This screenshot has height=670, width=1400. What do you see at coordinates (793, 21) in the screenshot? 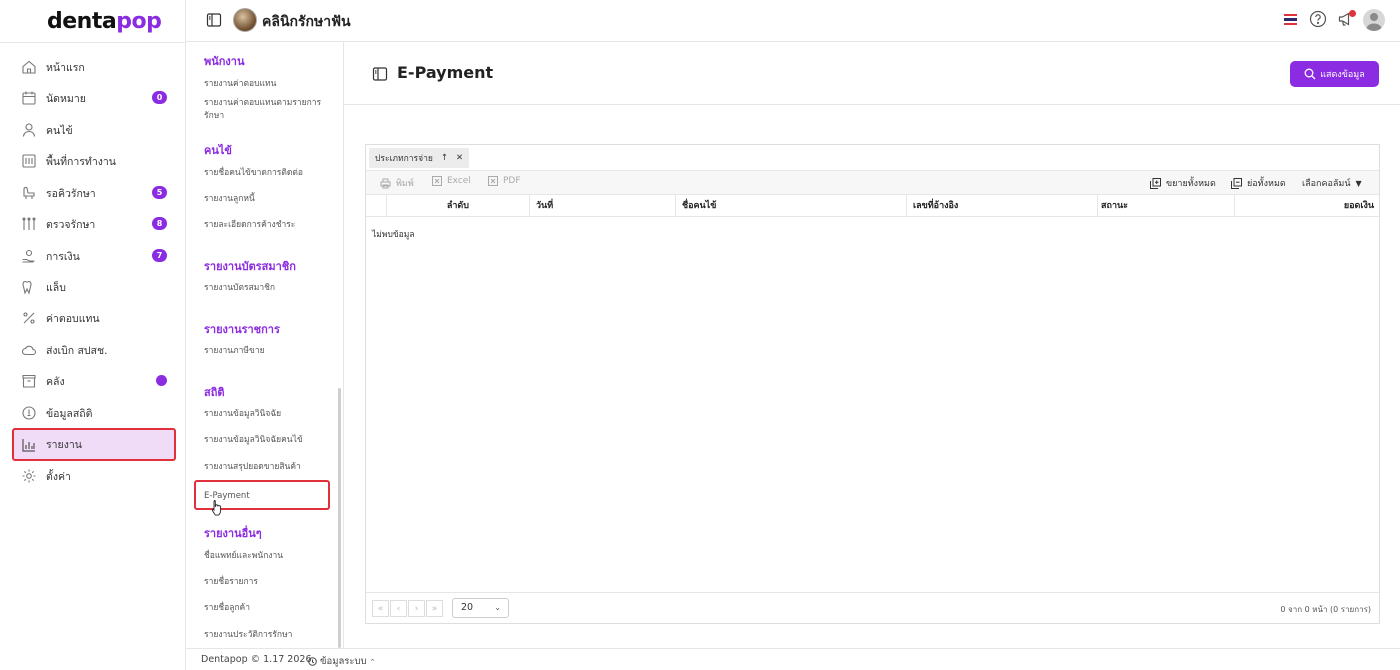
I see `top-bar: คลินิกรักษาฟัน` at bounding box center [793, 21].